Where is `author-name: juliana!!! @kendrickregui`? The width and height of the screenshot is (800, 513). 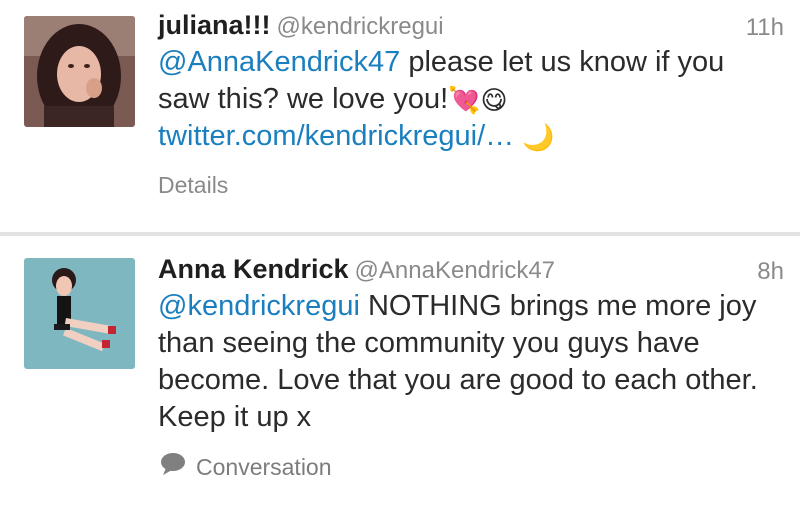
author-name: juliana!!! @kendrickregui is located at coordinates (301, 25).